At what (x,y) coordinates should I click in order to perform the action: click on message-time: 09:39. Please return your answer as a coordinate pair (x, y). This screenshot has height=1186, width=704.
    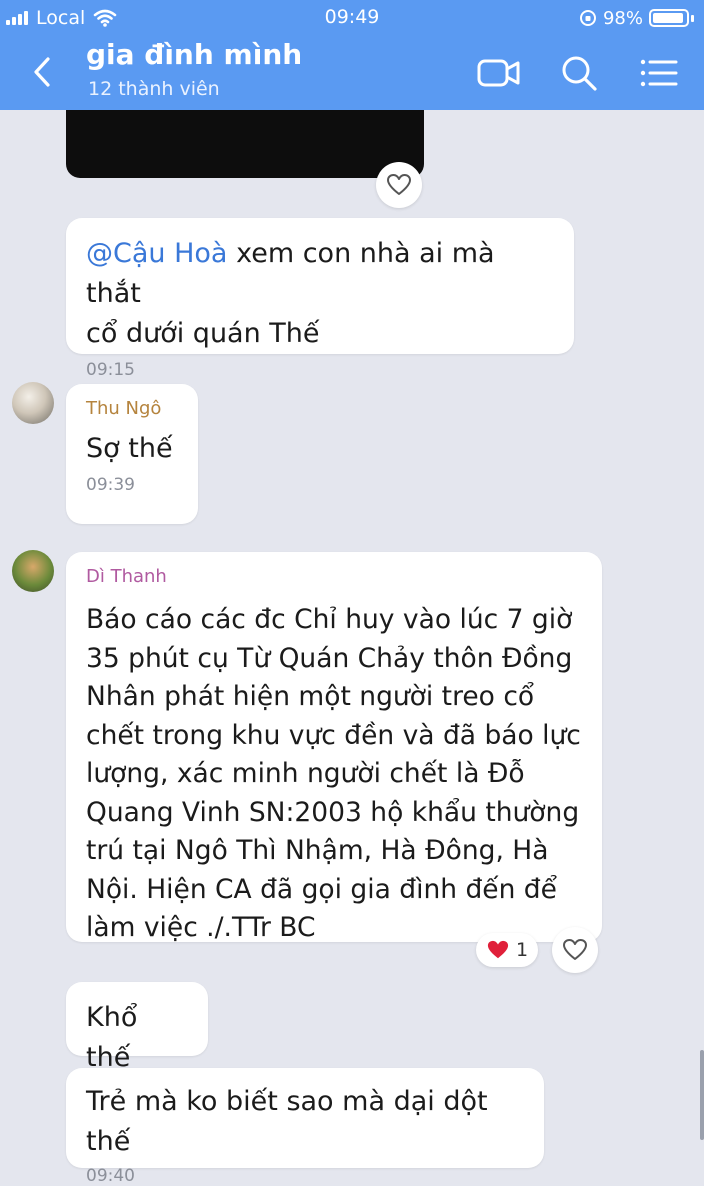
    Looking at the image, I should click on (110, 485).